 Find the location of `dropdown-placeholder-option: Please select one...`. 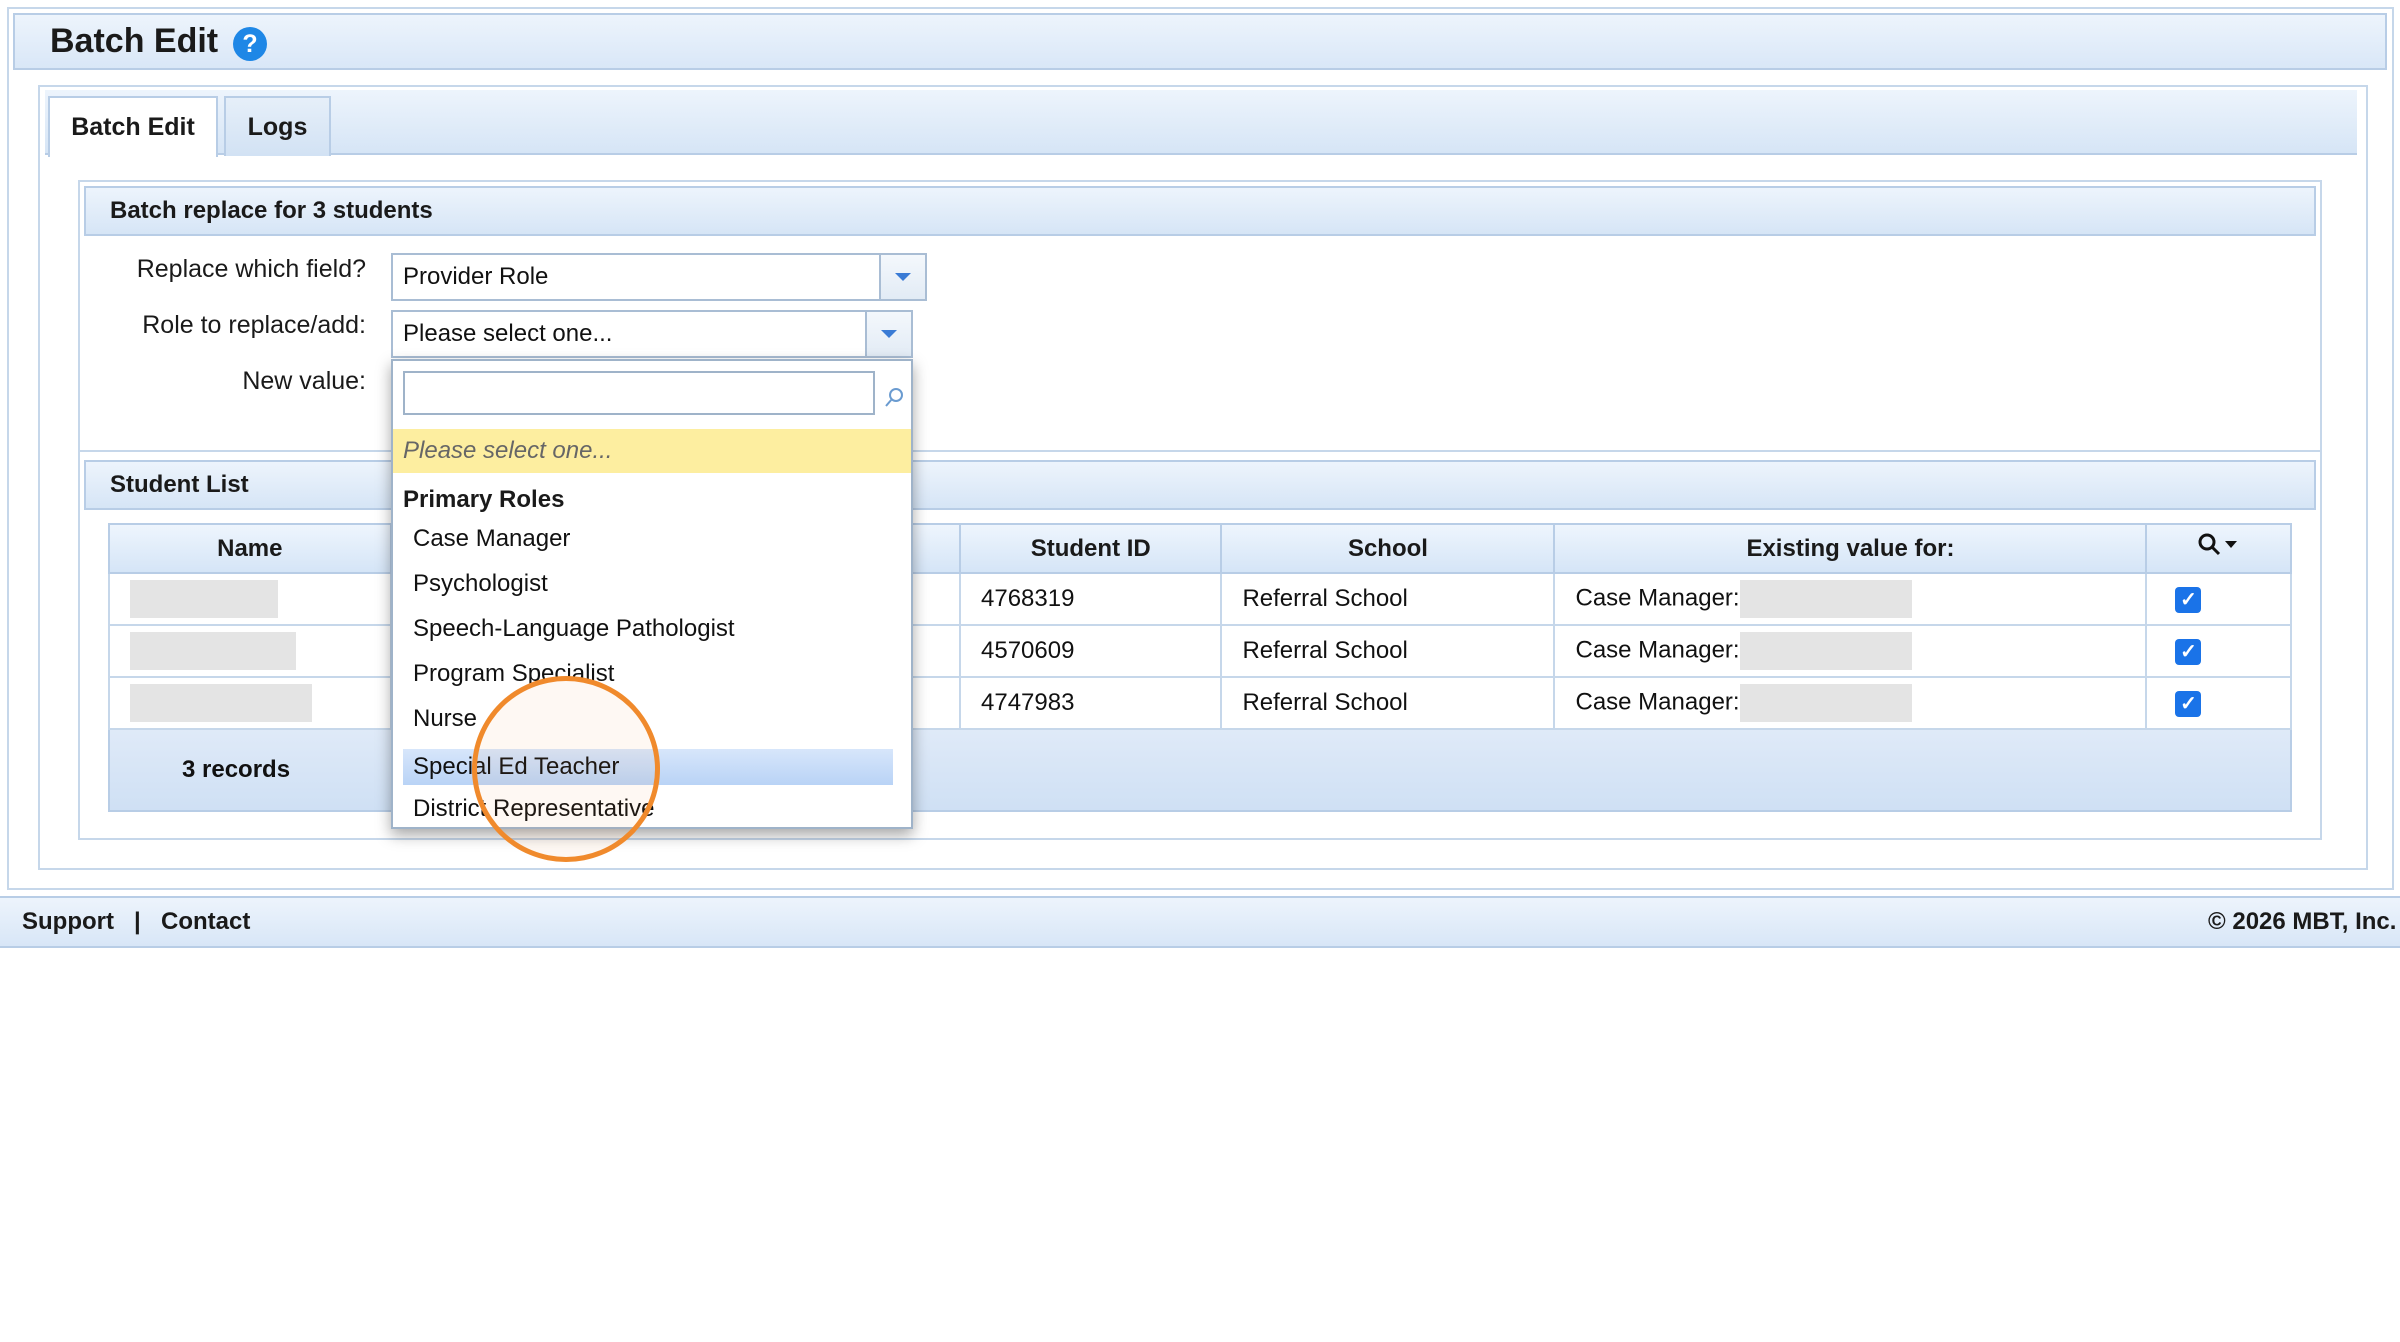

dropdown-placeholder-option: Please select one... is located at coordinates (652, 451).